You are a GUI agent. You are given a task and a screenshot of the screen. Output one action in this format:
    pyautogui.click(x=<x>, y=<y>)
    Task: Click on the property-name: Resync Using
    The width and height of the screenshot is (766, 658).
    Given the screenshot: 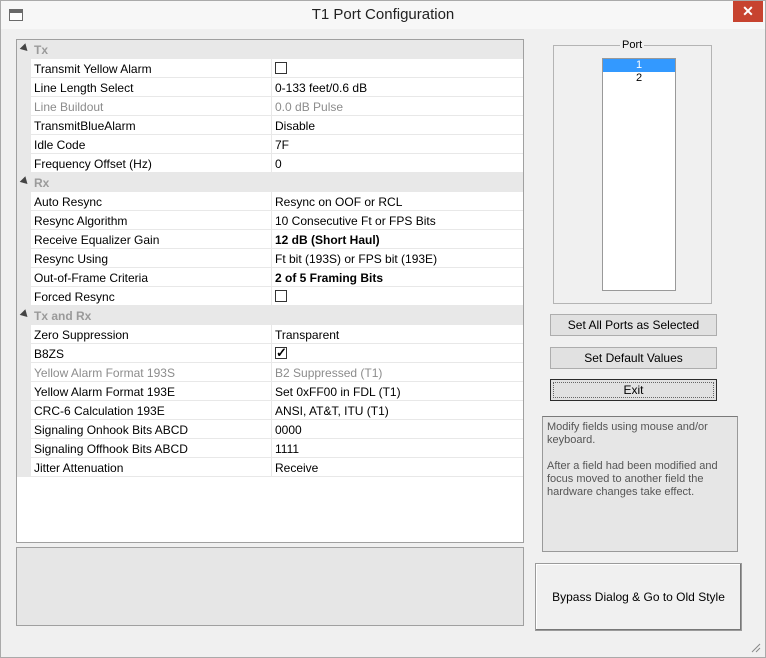 What is the action you would take?
    pyautogui.click(x=71, y=259)
    